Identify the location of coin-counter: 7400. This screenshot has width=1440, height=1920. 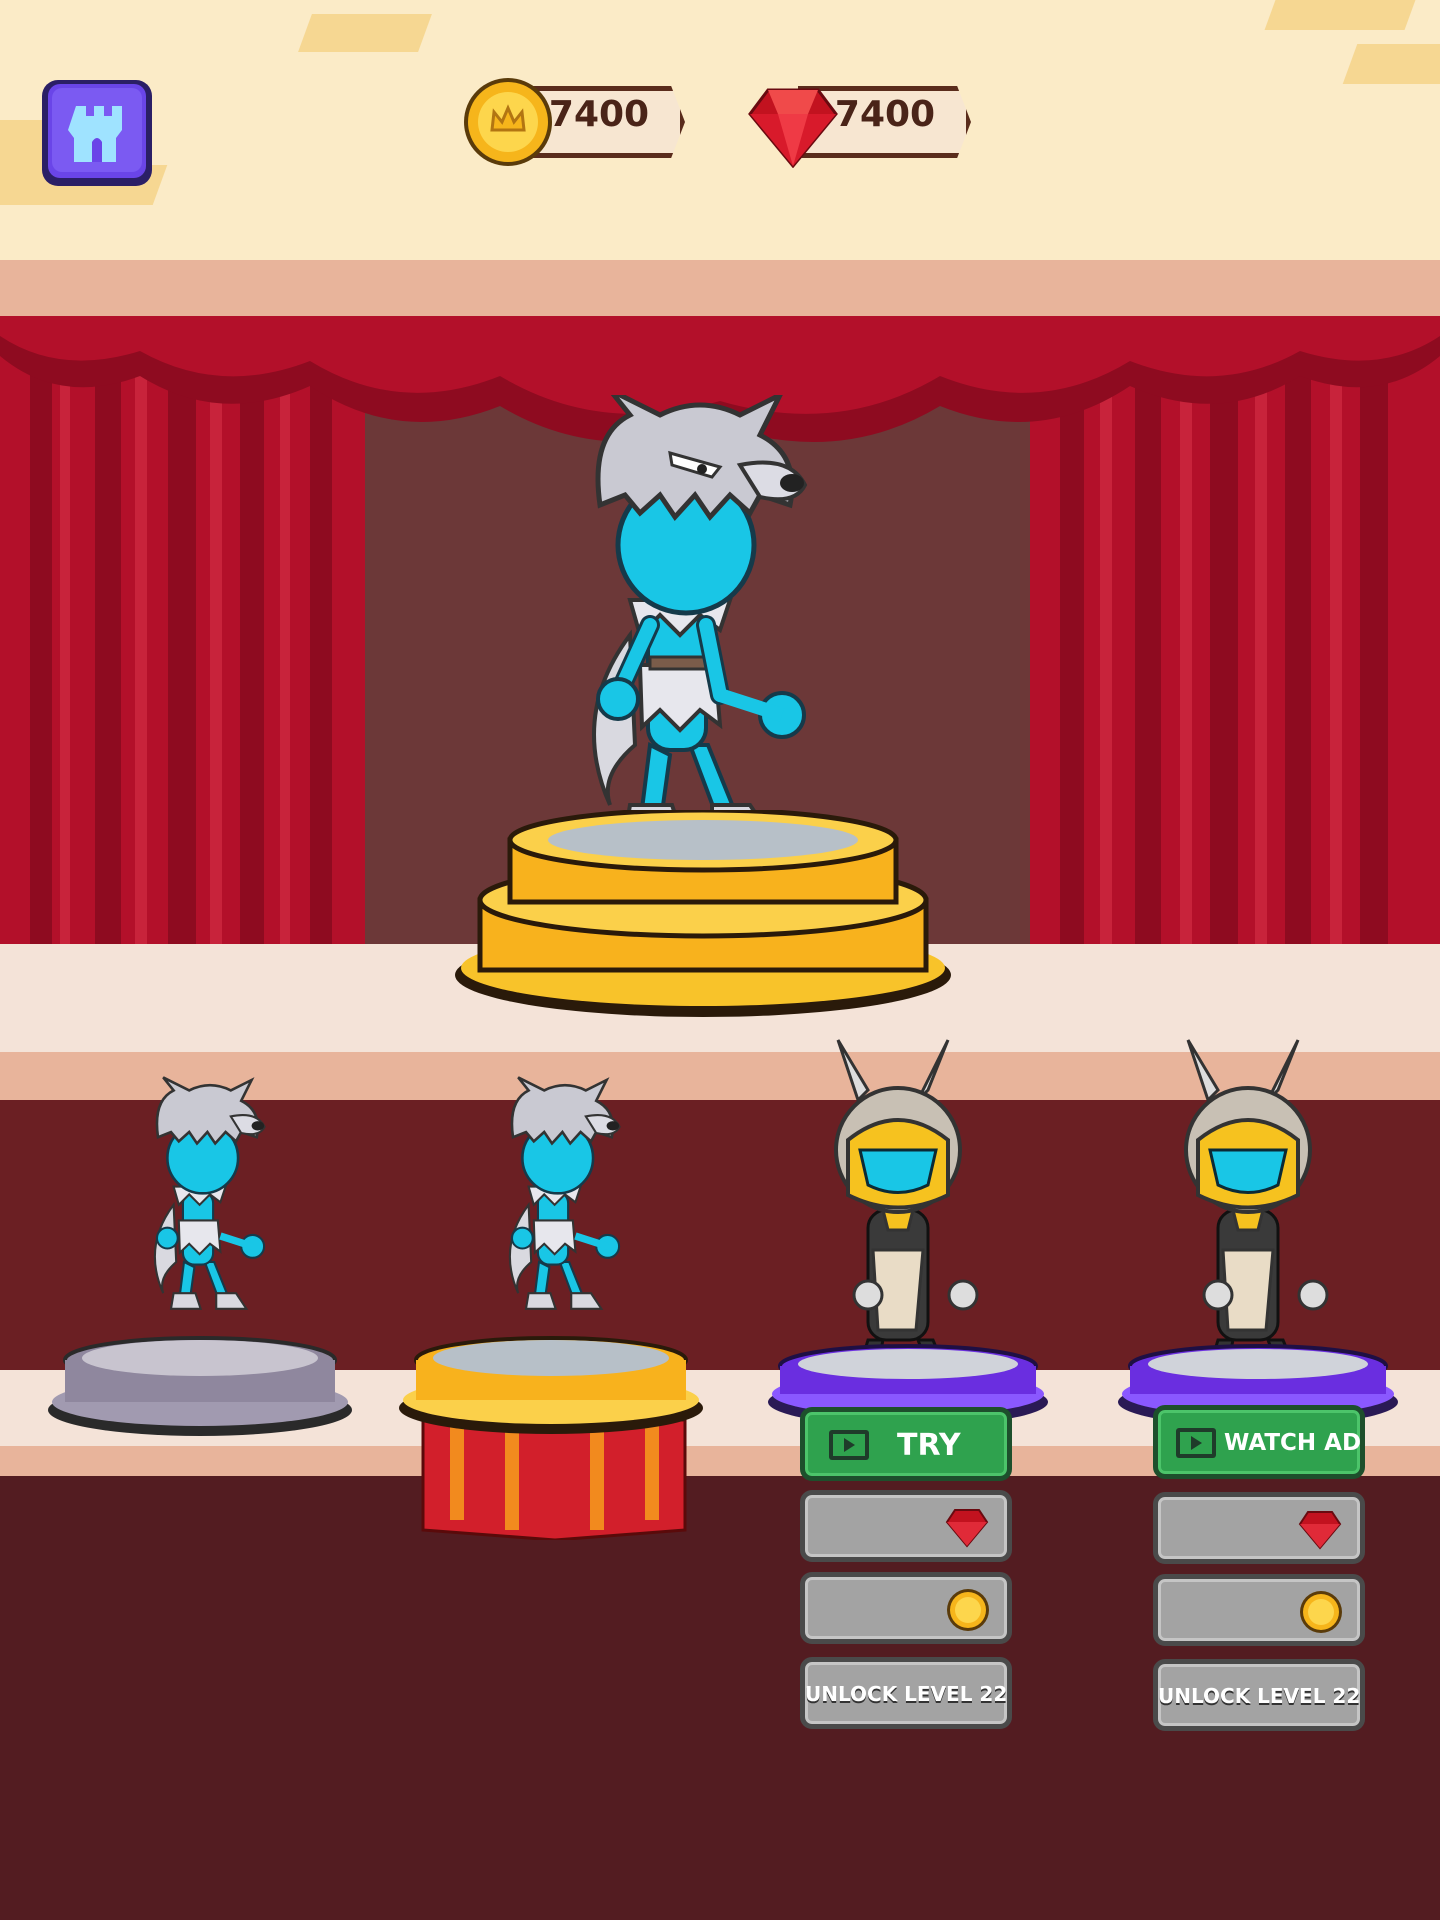
(597, 121).